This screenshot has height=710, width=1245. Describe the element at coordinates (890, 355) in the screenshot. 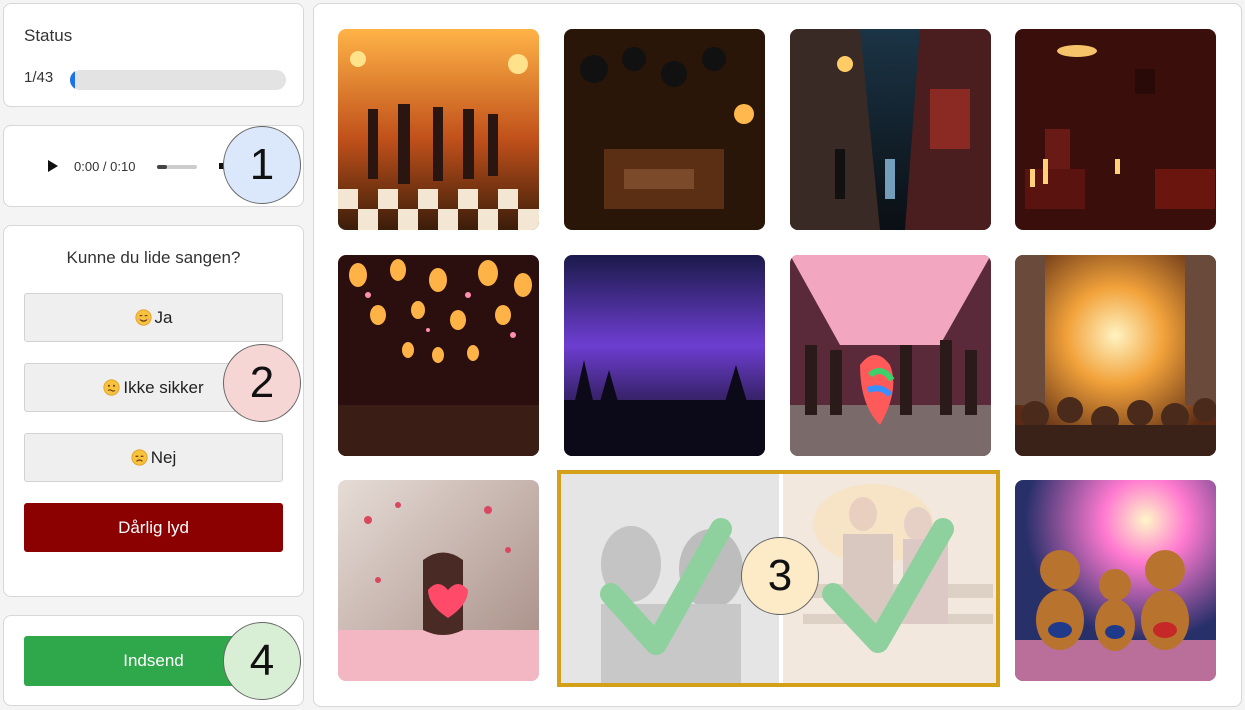

I see `street-party-image` at that location.